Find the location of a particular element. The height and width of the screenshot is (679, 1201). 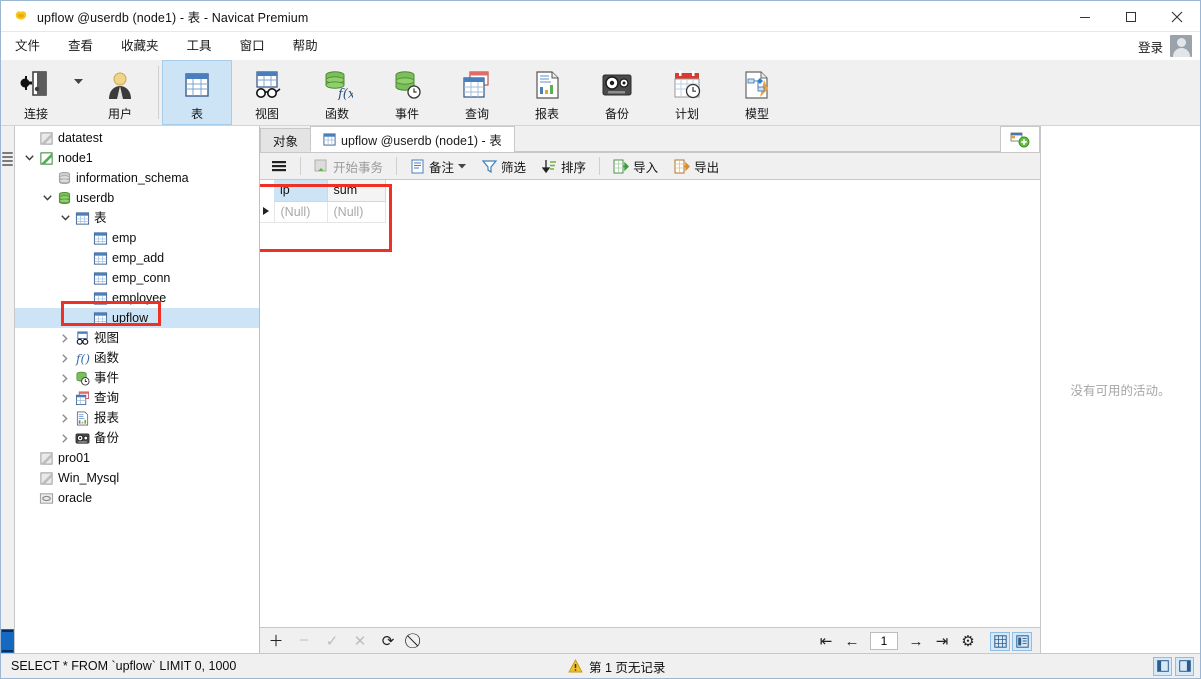

grid-column-header: sum is located at coordinates (356, 191).